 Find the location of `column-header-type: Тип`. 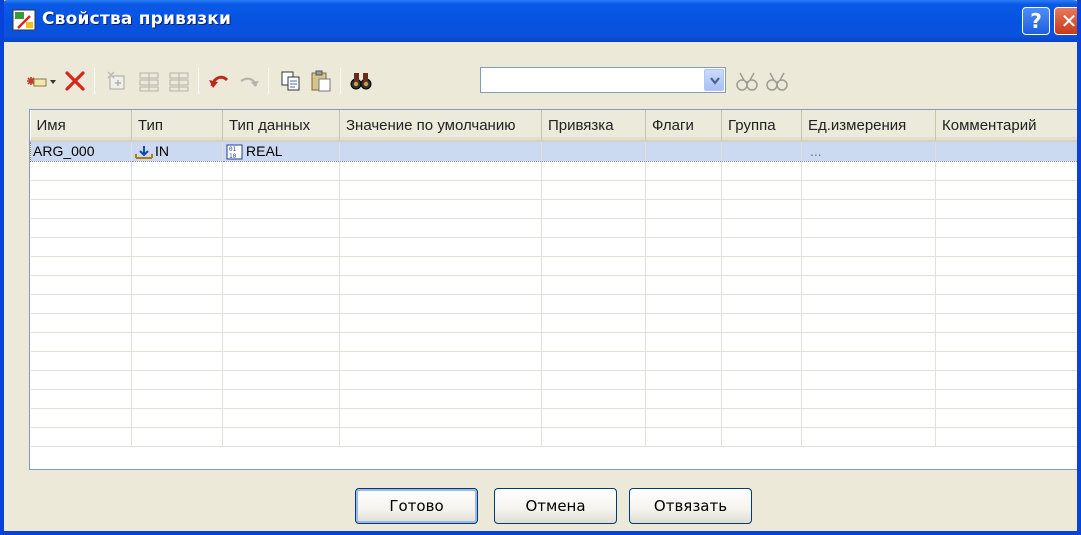

column-header-type: Тип is located at coordinates (177, 126).